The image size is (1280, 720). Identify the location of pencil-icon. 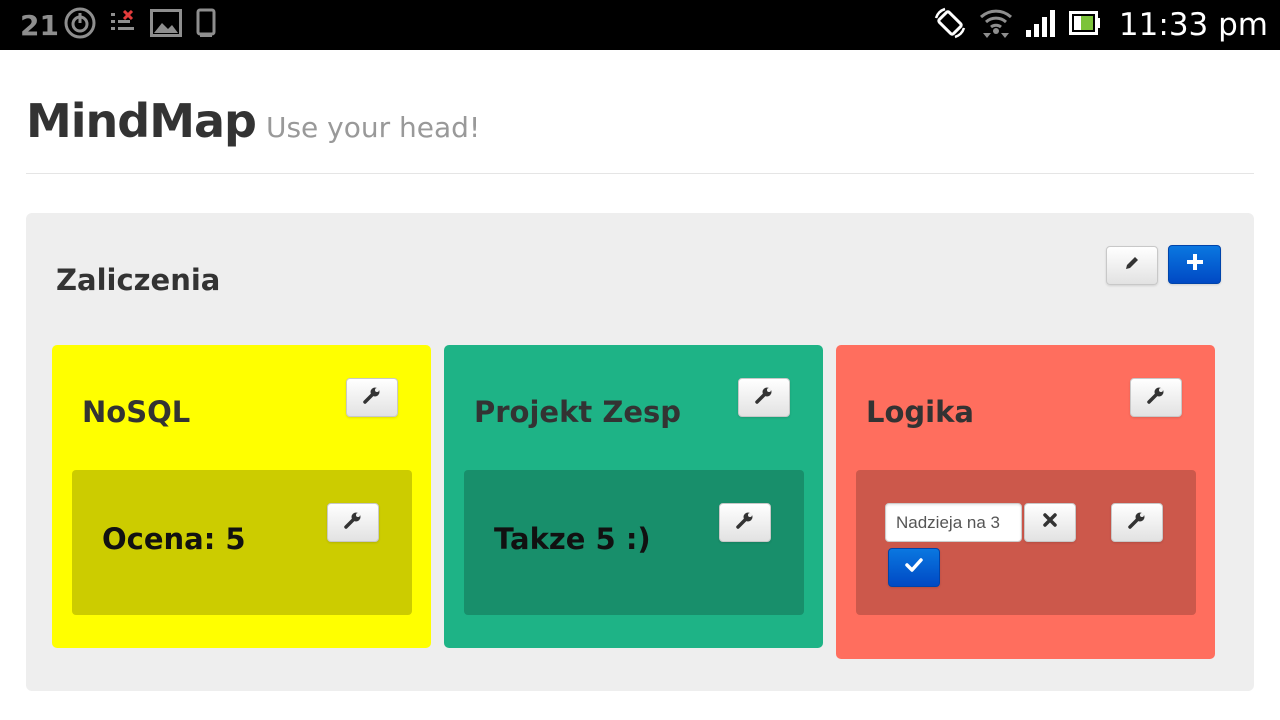
(1132, 265).